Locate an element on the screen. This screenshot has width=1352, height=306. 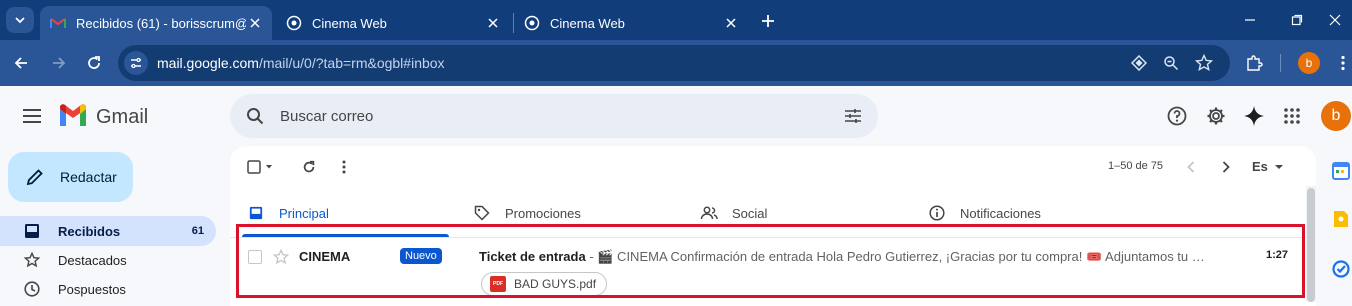
minimize-button is located at coordinates (1250, 20).